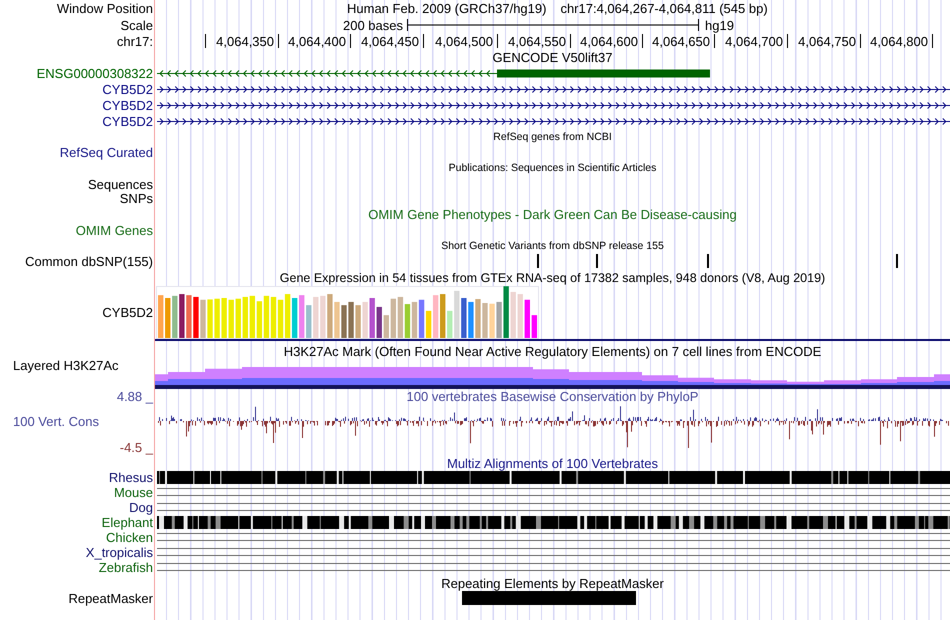 This screenshot has height=620, width=950. Describe the element at coordinates (664, 8) in the screenshot. I see `position-range: chr17:4,064,267-4,064,811 (545 bp)` at that location.